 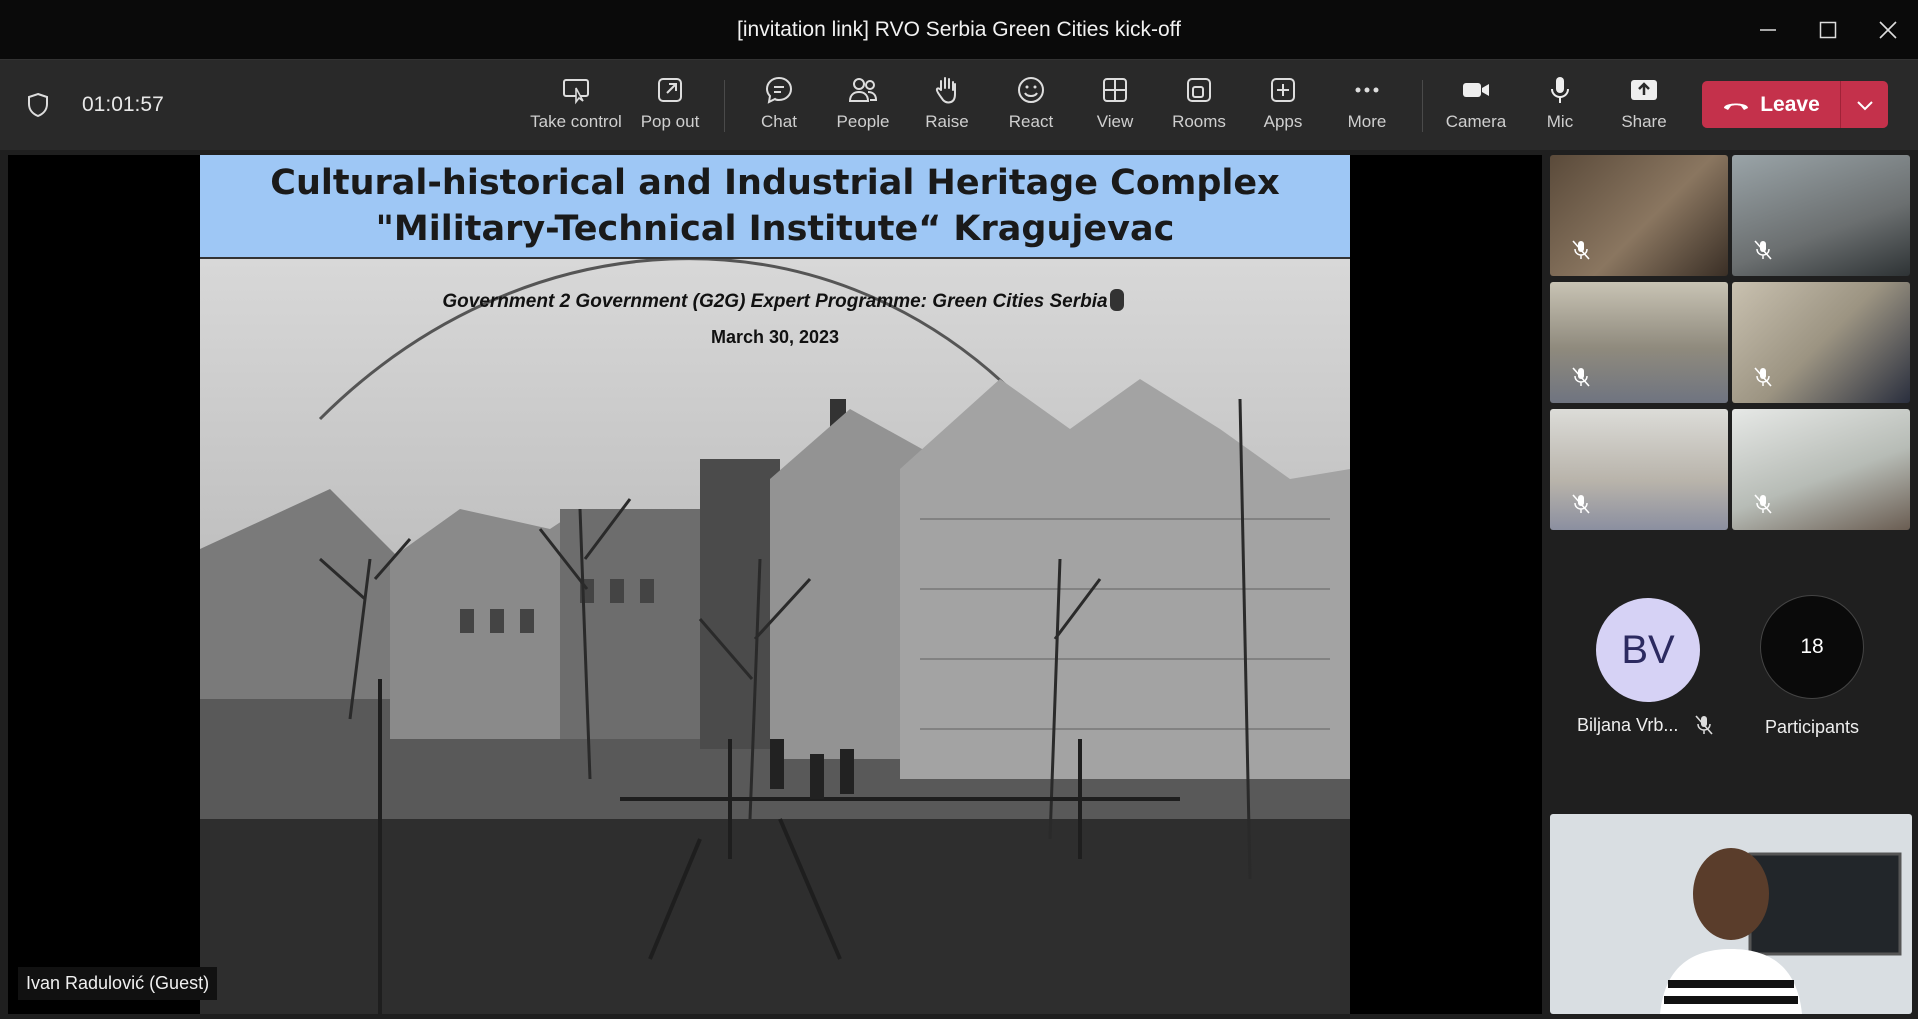 What do you see at coordinates (1790, 104) in the screenshot?
I see `leave-label: Leave` at bounding box center [1790, 104].